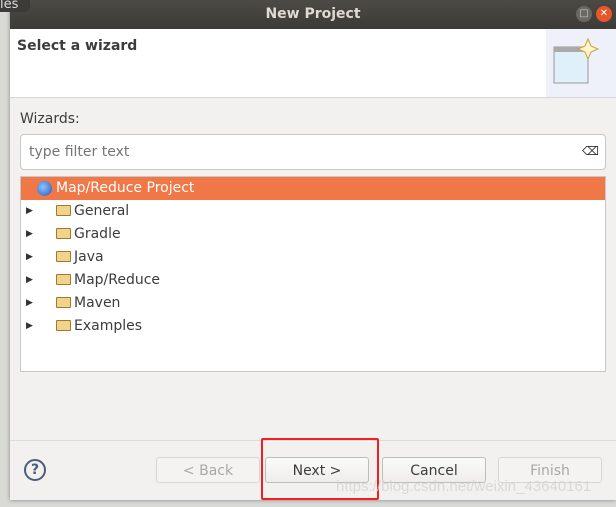  I want to click on tree-item-java: ▶ Java, so click(313, 257).